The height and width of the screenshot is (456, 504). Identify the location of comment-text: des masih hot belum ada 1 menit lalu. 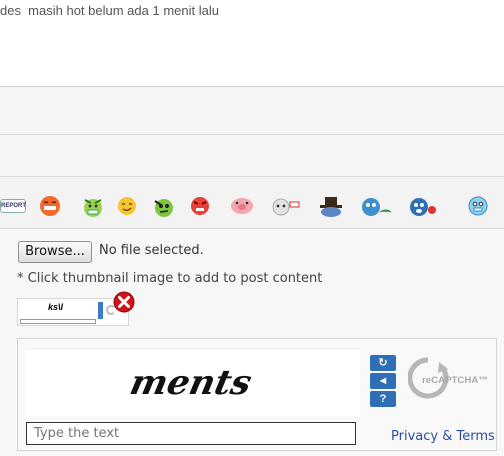
(109, 10).